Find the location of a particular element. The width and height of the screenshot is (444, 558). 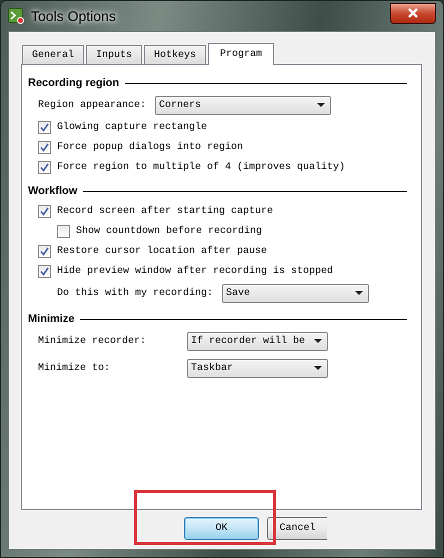

tab: Hotkeys is located at coordinates (175, 54).